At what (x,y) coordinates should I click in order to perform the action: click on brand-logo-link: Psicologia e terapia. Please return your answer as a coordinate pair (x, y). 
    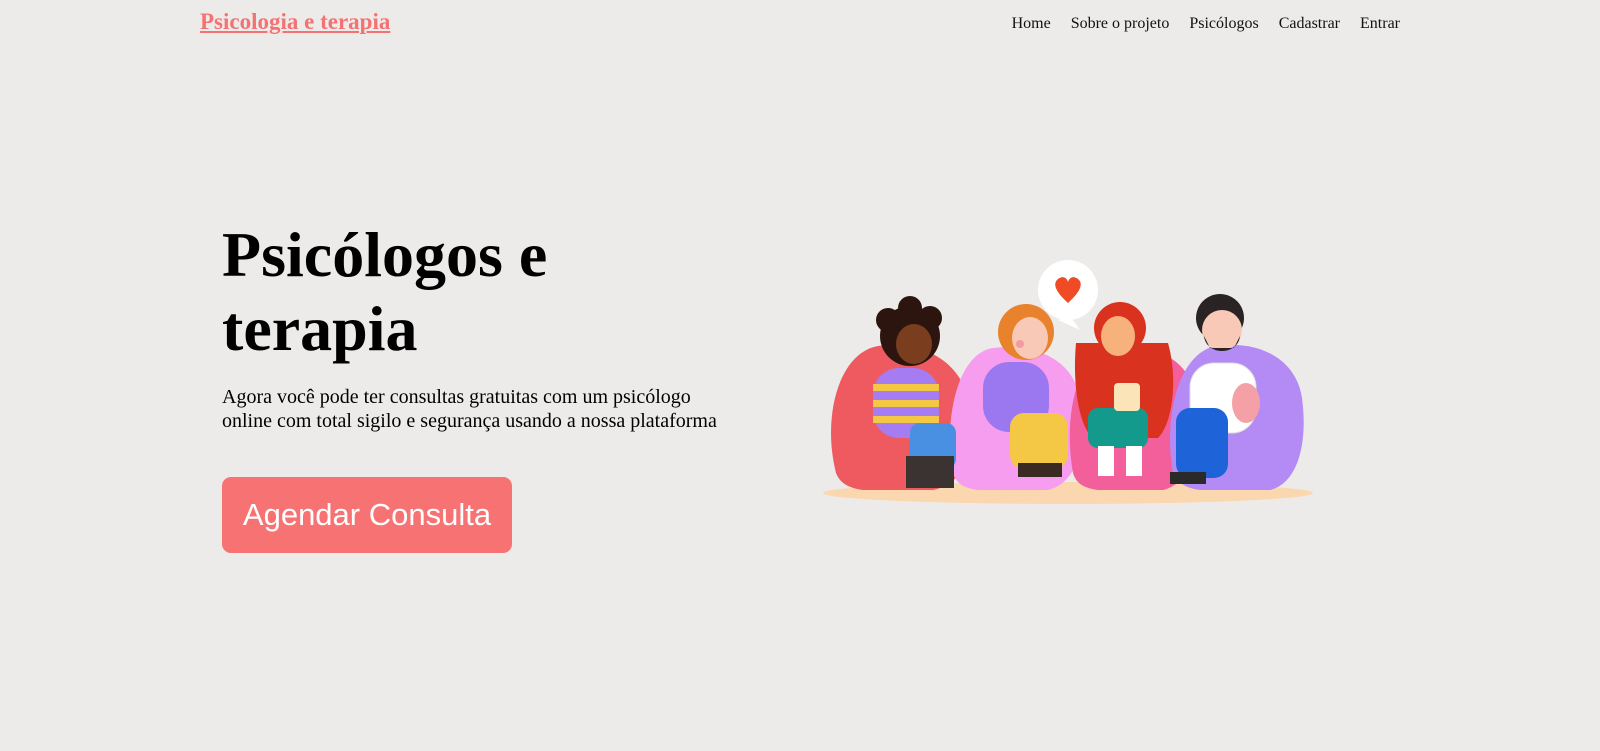
    Looking at the image, I should click on (295, 22).